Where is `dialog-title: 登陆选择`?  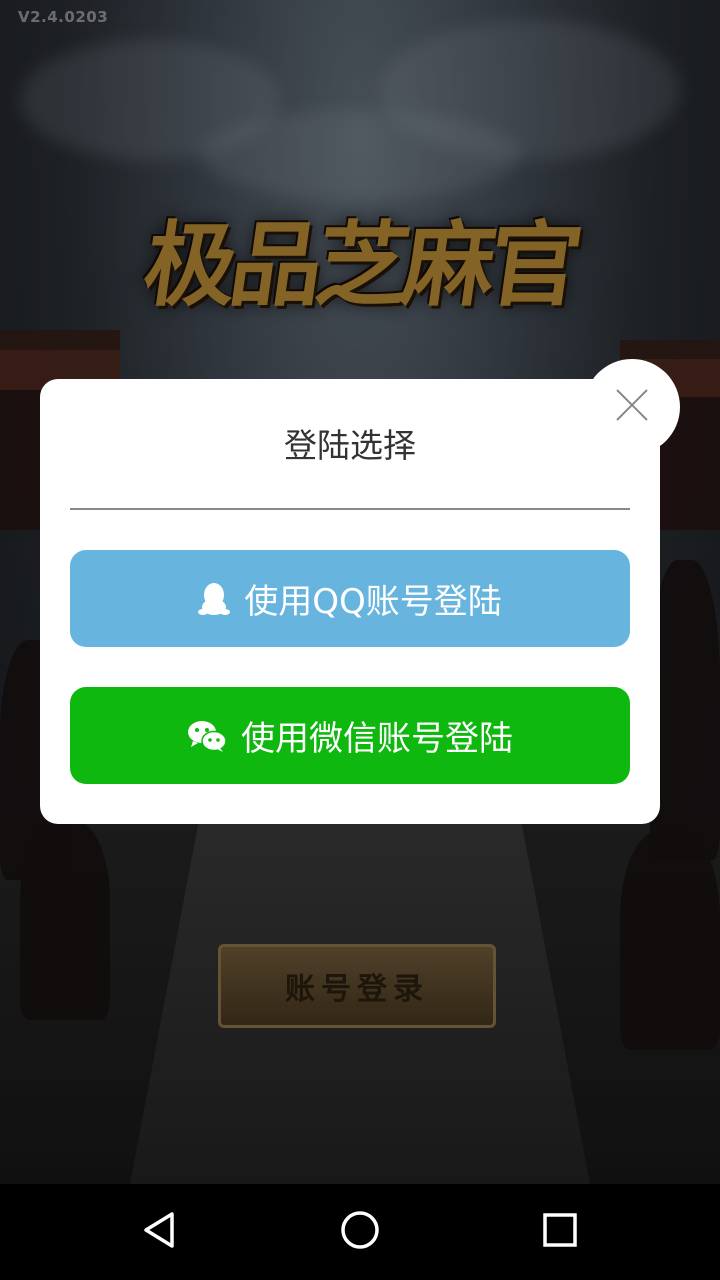
dialog-title: 登陆选择 is located at coordinates (350, 445).